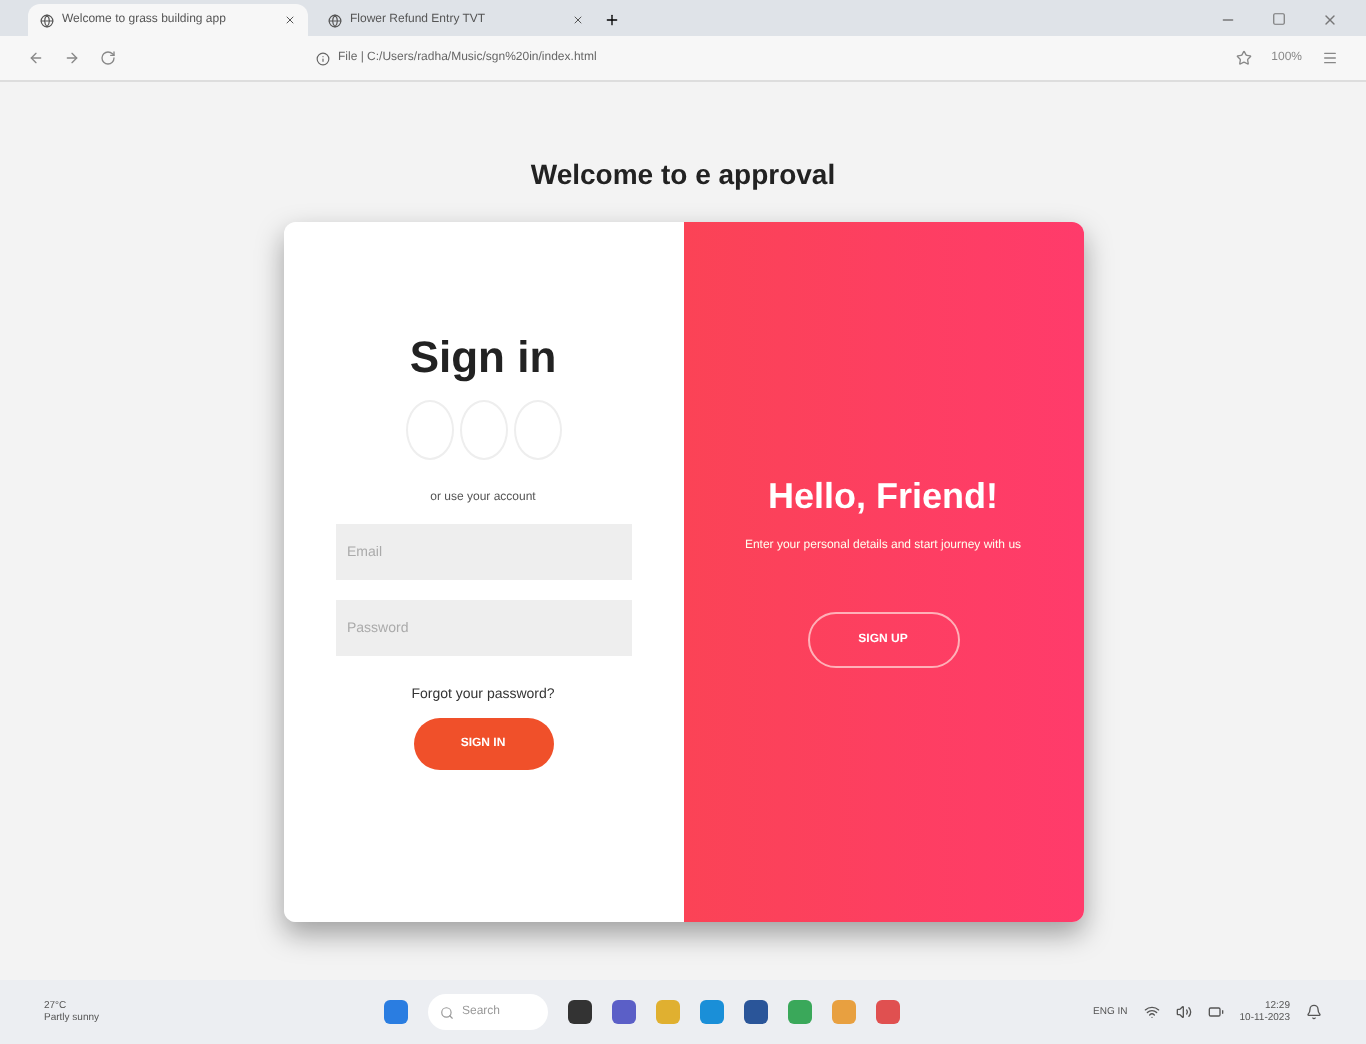  What do you see at coordinates (1151, 1012) in the screenshot?
I see `wifi-icon` at bounding box center [1151, 1012].